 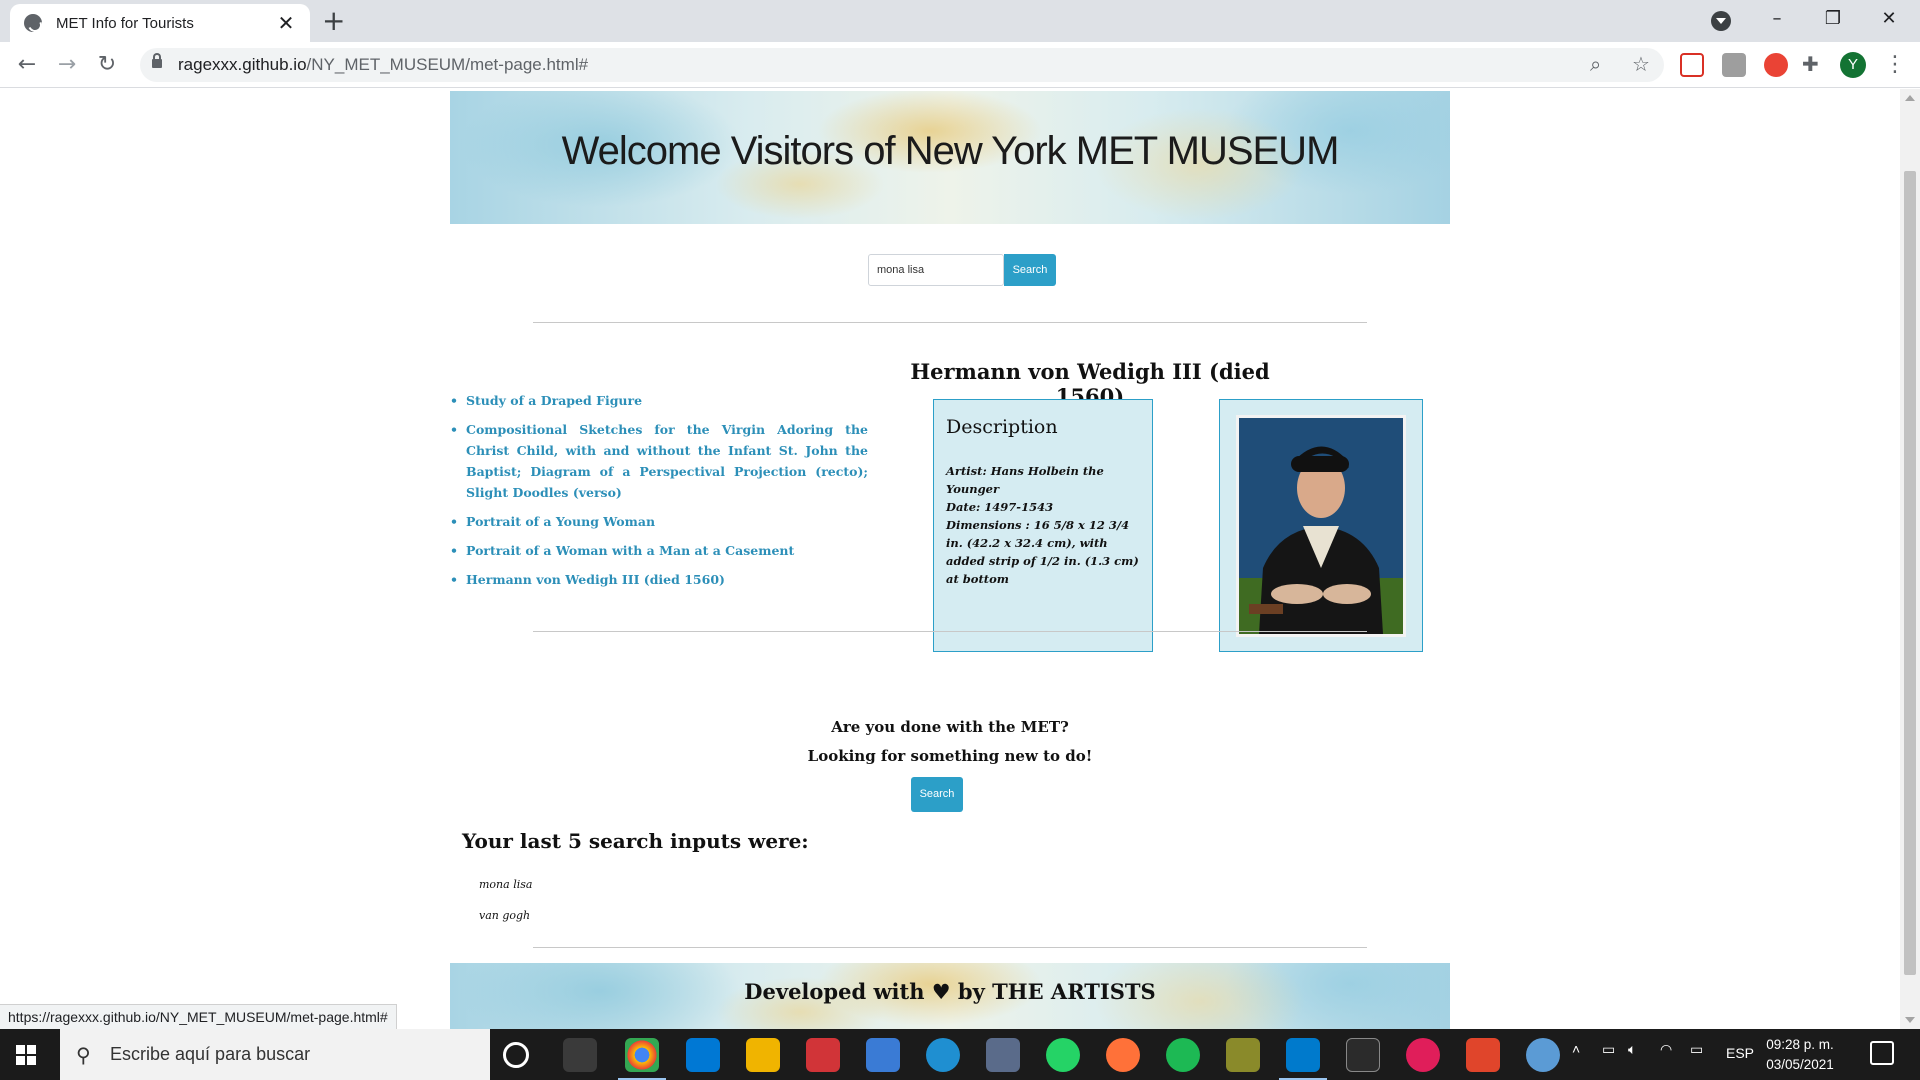 What do you see at coordinates (659, 579) in the screenshot?
I see `result-link: Hermann von Wedigh III (died 1560)` at bounding box center [659, 579].